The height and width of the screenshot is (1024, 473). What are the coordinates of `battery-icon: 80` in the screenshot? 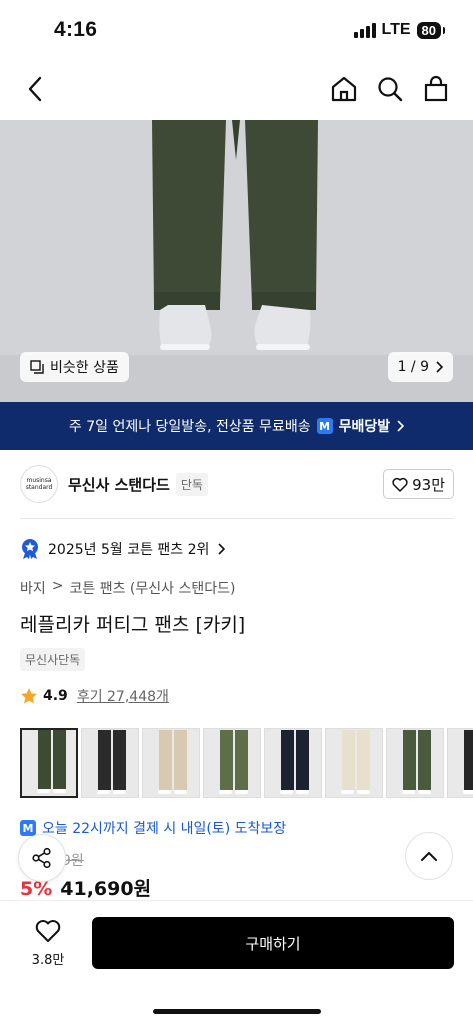 It's located at (431, 30).